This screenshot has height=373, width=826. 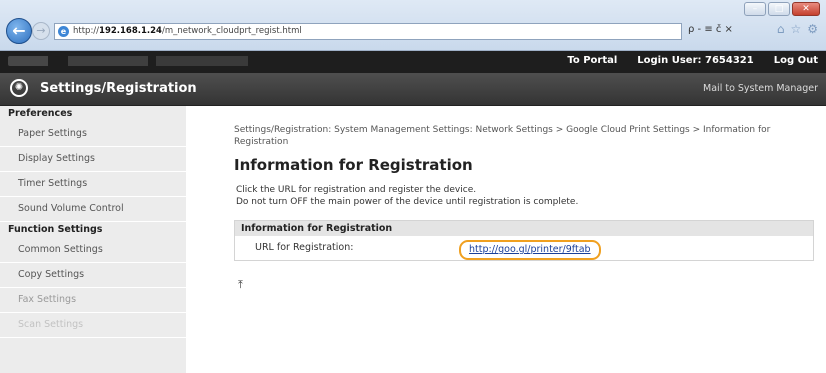 What do you see at coordinates (760, 88) in the screenshot?
I see `mail-to-system-manager-link: Mail to System Manager` at bounding box center [760, 88].